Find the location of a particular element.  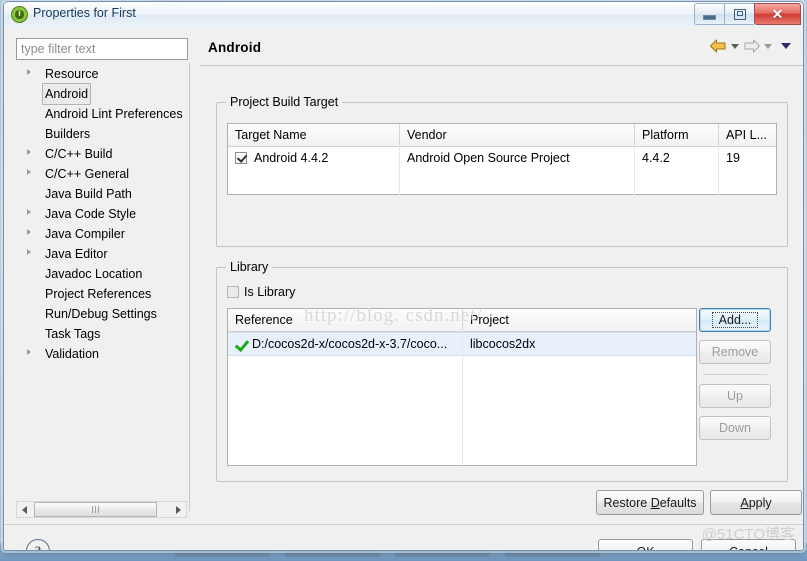

search-input is located at coordinates (102, 49).